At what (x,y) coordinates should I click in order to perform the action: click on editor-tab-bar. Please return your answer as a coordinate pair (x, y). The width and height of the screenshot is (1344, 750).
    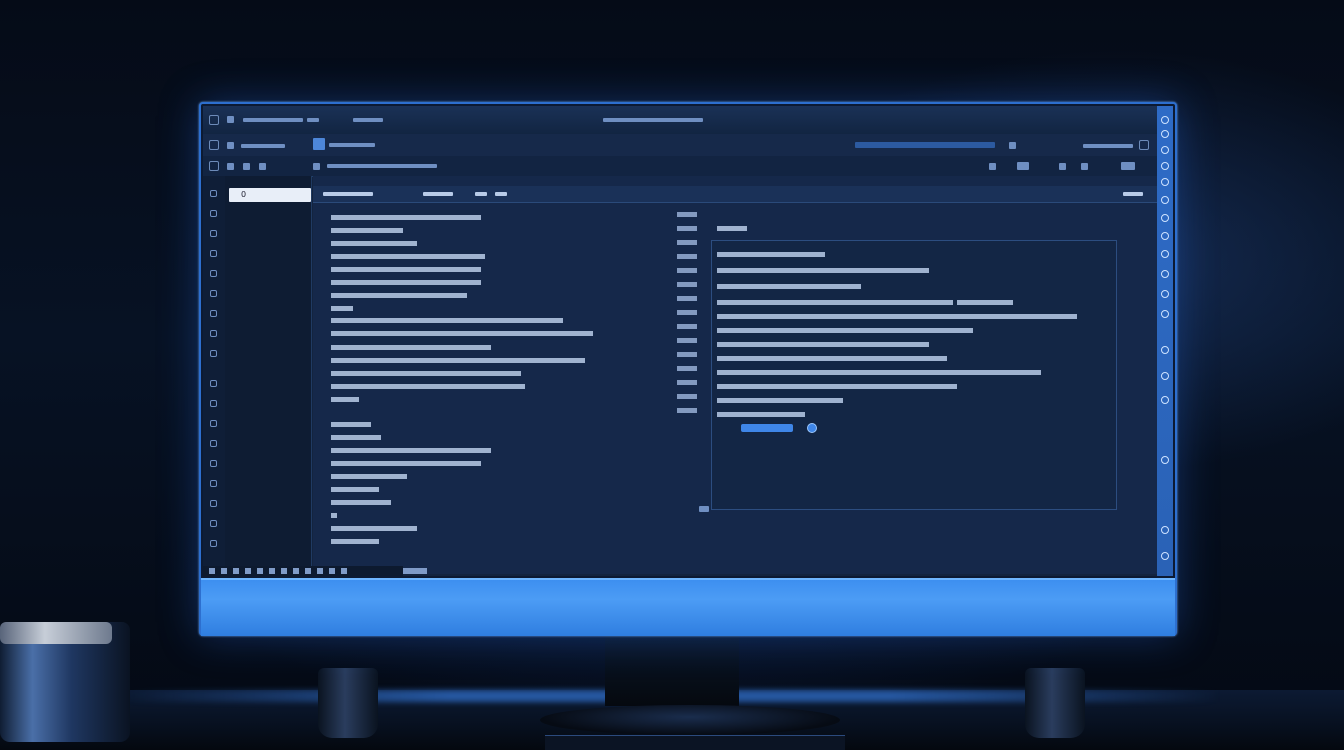
    Looking at the image, I should click on (735, 194).